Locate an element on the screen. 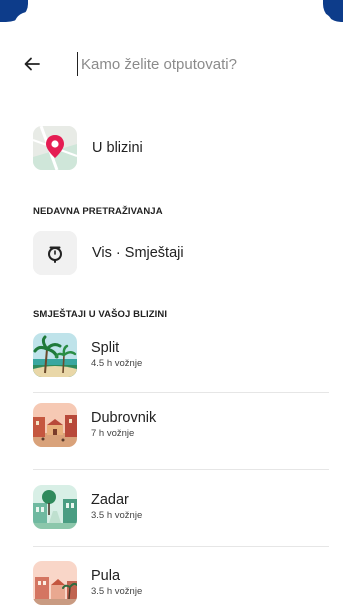 The height and width of the screenshot is (613, 343). destination-name: Pula is located at coordinates (106, 576).